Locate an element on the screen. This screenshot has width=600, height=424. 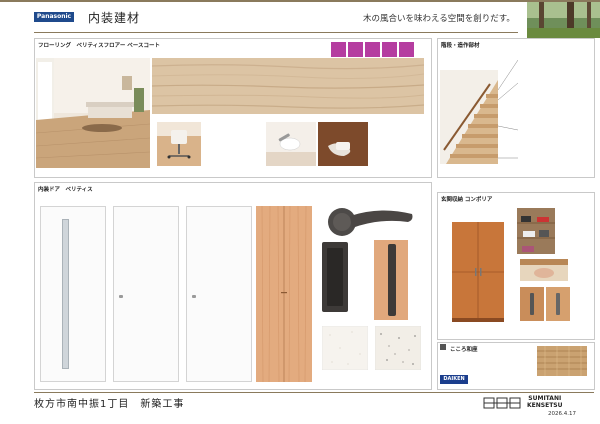
flush-pull-handle is located at coordinates (335, 277).